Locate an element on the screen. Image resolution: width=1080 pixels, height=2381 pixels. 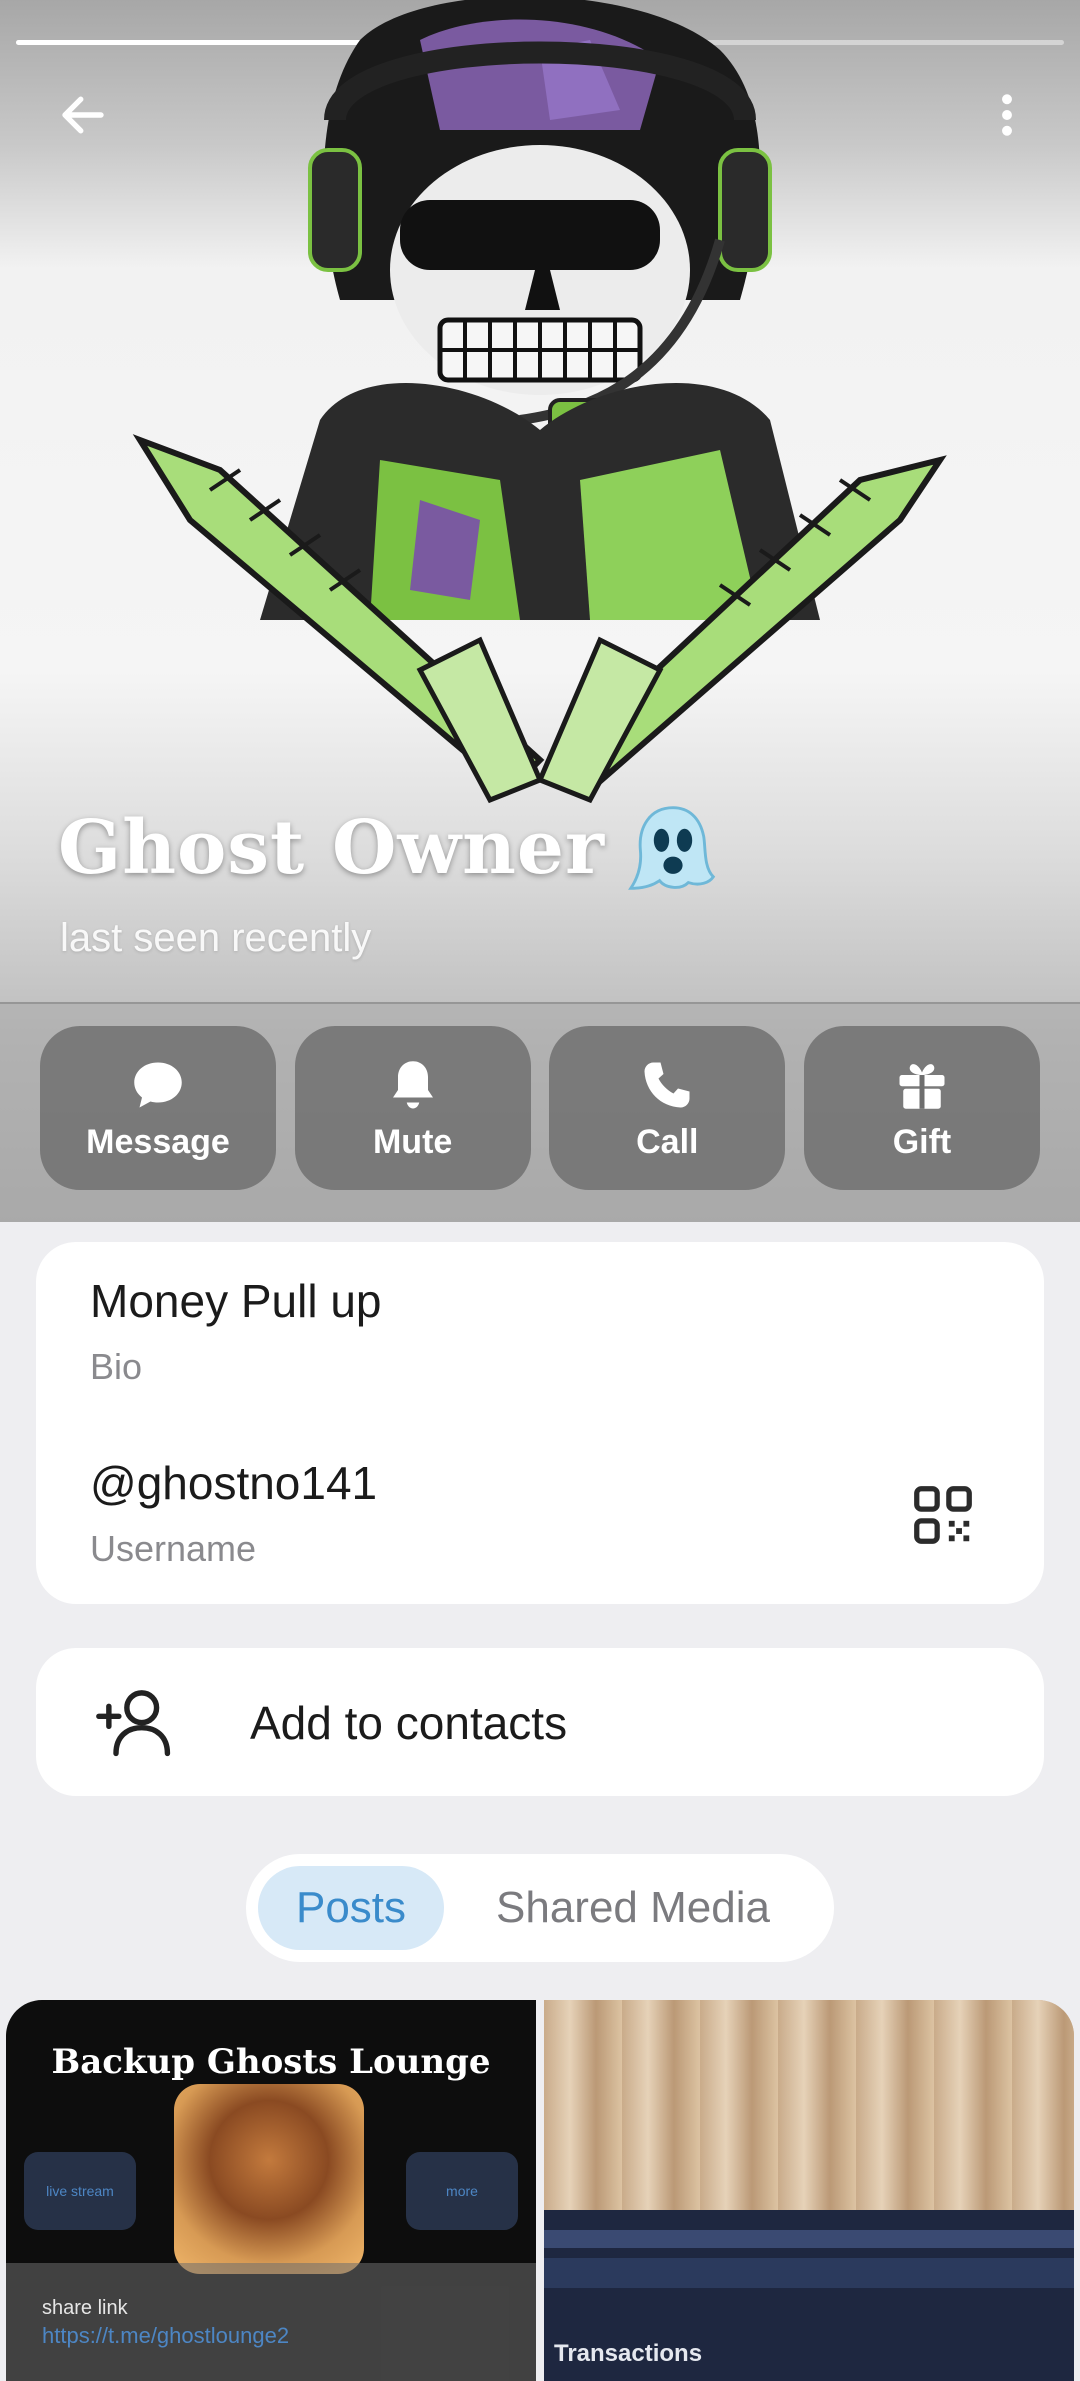
post-laptop-screen: Transactions is located at coordinates (809, 2295).